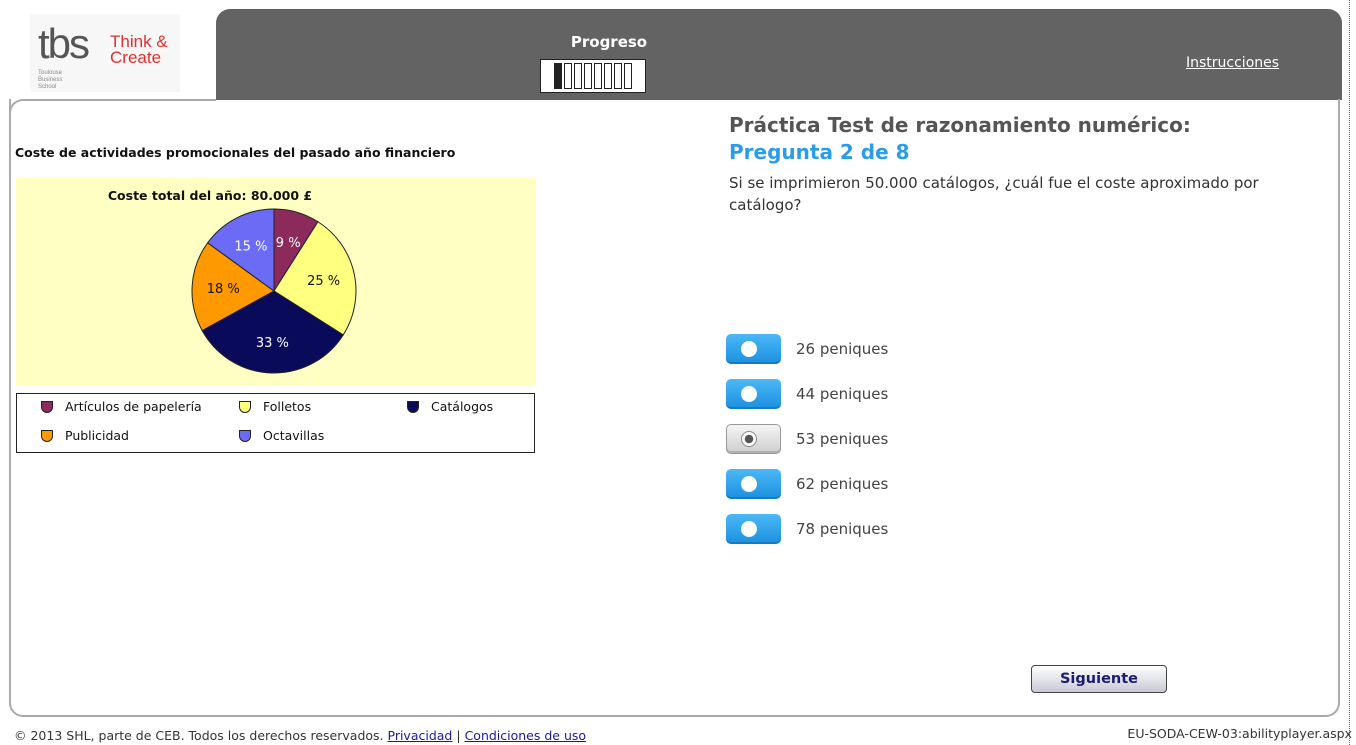 The height and width of the screenshot is (745, 1356). I want to click on pie-chart: 9 % 25 % 33 % 18 % 15 %, so click(274, 291).